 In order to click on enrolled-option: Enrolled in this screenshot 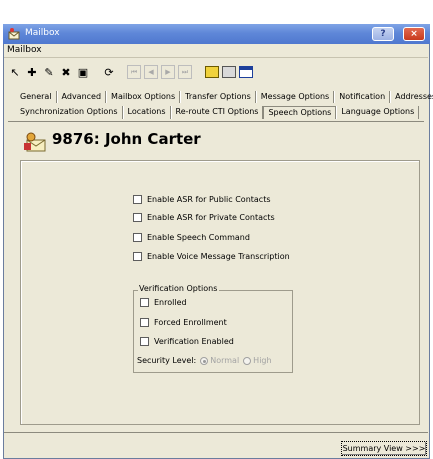, I will do `click(163, 302)`.